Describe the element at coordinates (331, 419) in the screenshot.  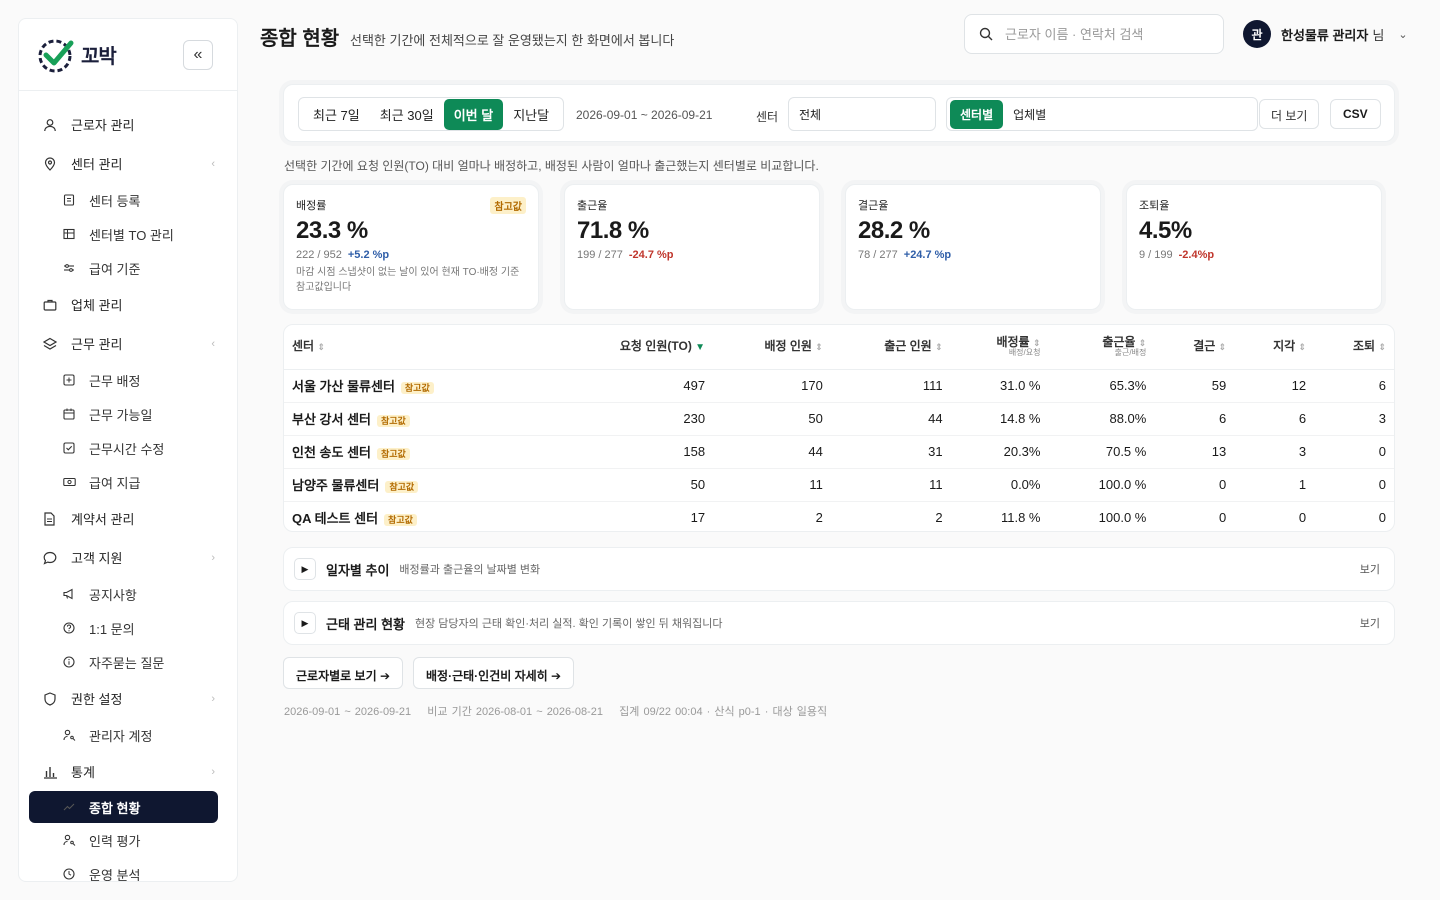
I see `center-name: 부산 강서 센터` at that location.